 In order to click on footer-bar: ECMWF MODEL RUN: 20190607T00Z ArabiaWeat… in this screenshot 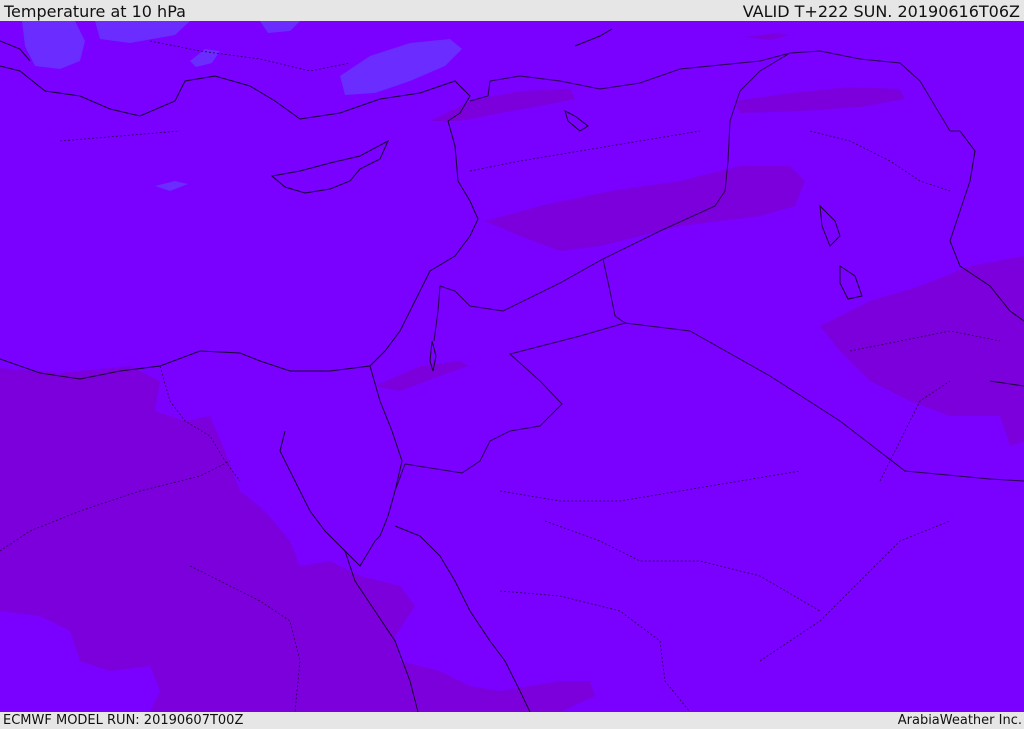, I will do `click(512, 720)`.